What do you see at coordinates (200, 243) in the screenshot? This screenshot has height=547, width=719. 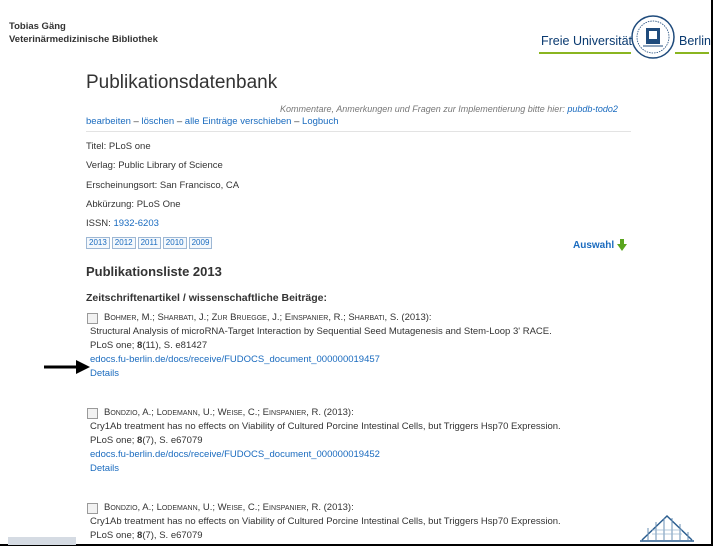 I see `year-button-2009: 2009` at bounding box center [200, 243].